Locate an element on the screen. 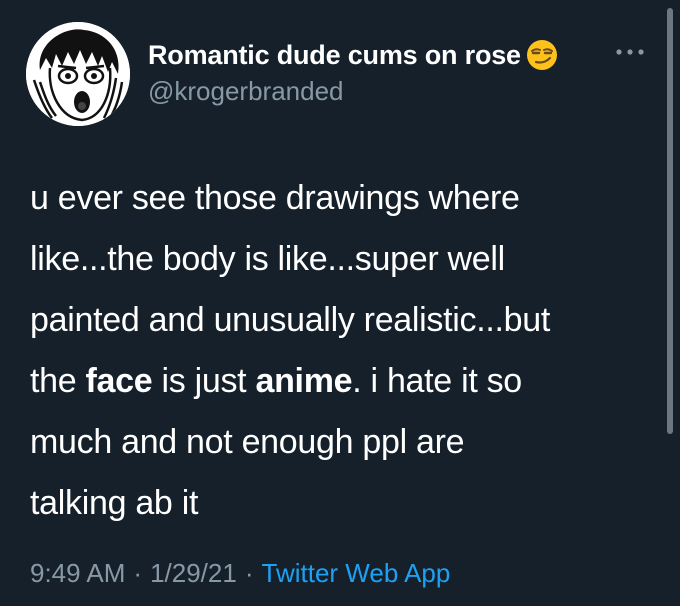 The width and height of the screenshot is (680, 606). avatar is located at coordinates (78, 74).